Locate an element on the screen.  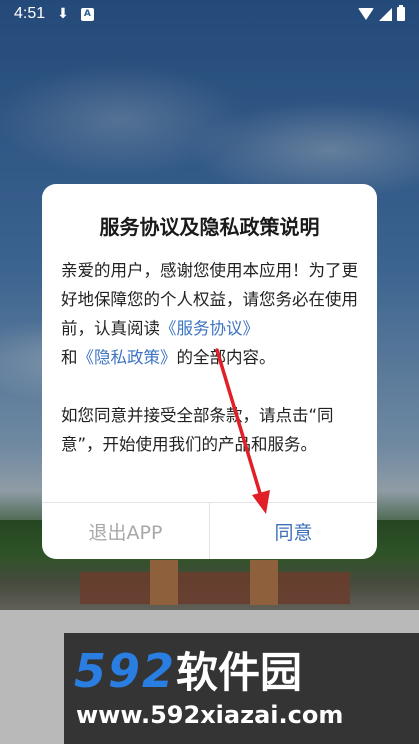
watermark-logo-cn: 软件园 is located at coordinates (239, 672).